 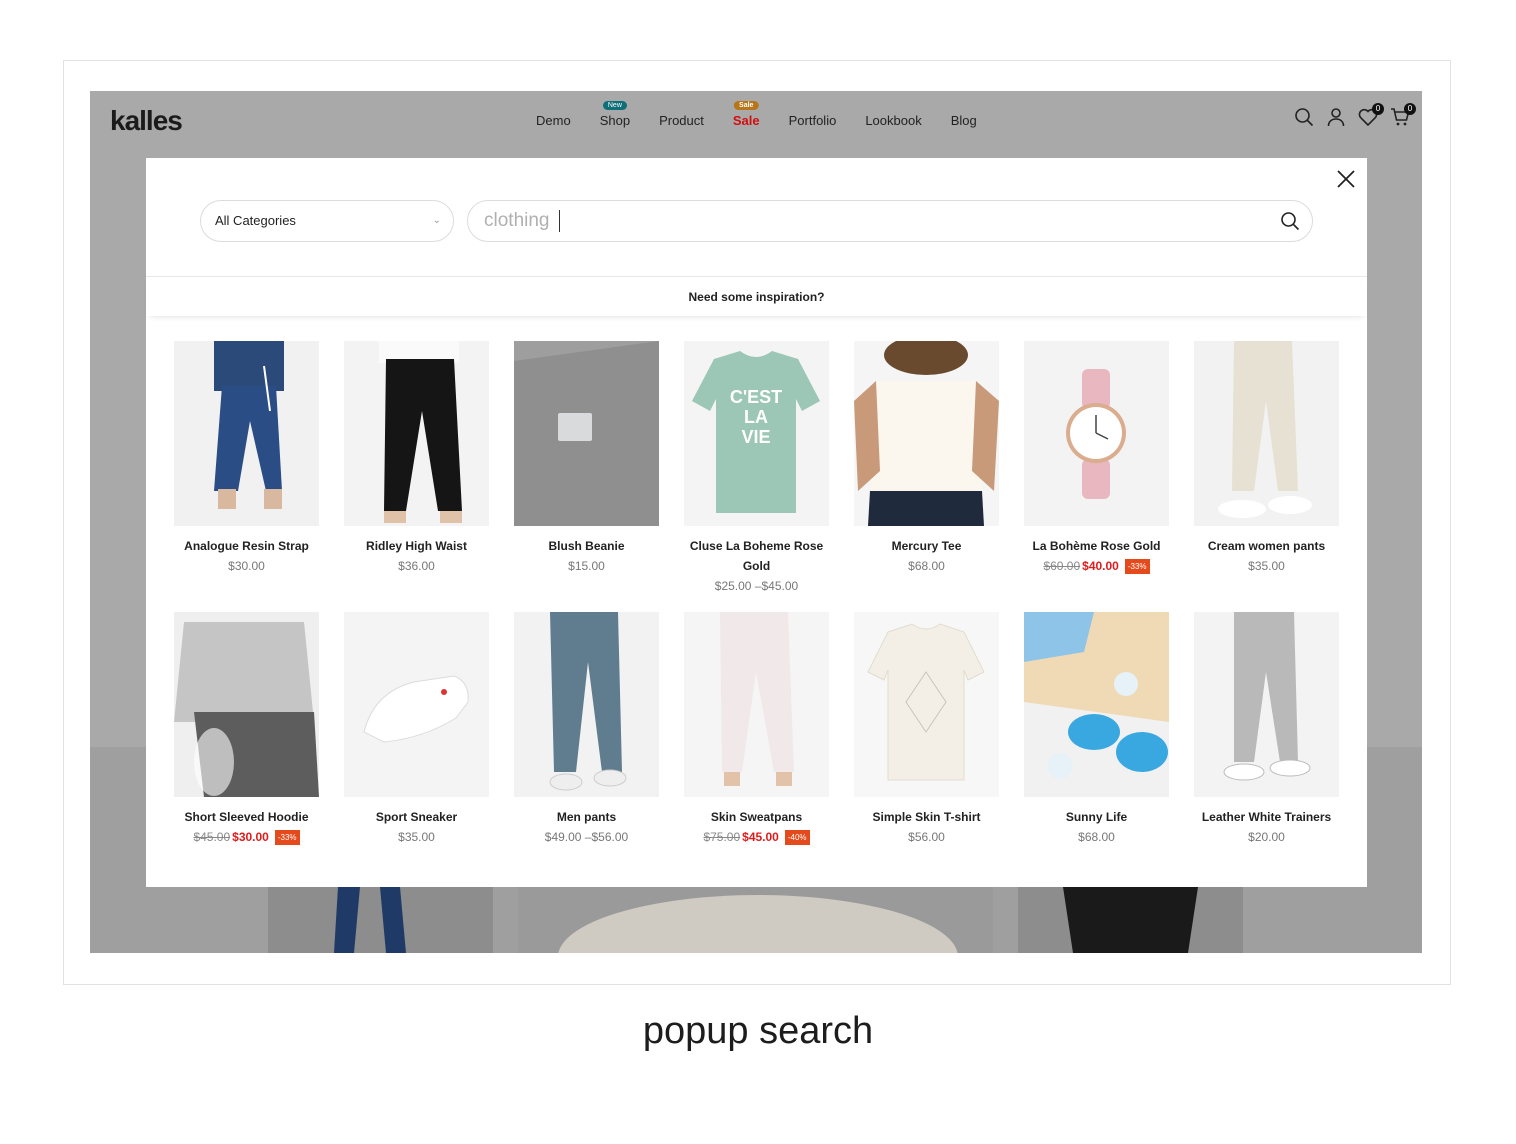 I want to click on product-price: $60.00 $40.00 -33%, so click(x=1096, y=566).